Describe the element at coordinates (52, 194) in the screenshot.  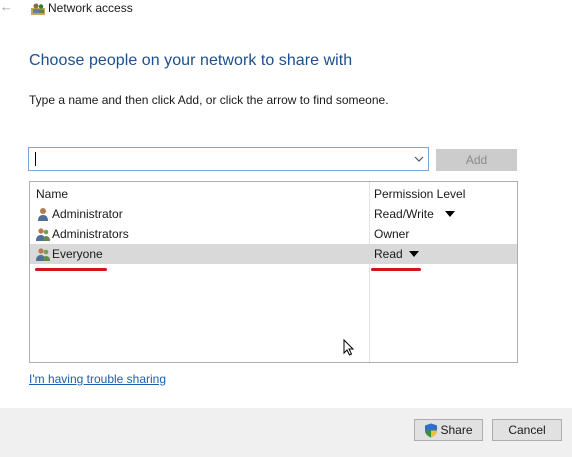
I see `column-header-name: Name` at that location.